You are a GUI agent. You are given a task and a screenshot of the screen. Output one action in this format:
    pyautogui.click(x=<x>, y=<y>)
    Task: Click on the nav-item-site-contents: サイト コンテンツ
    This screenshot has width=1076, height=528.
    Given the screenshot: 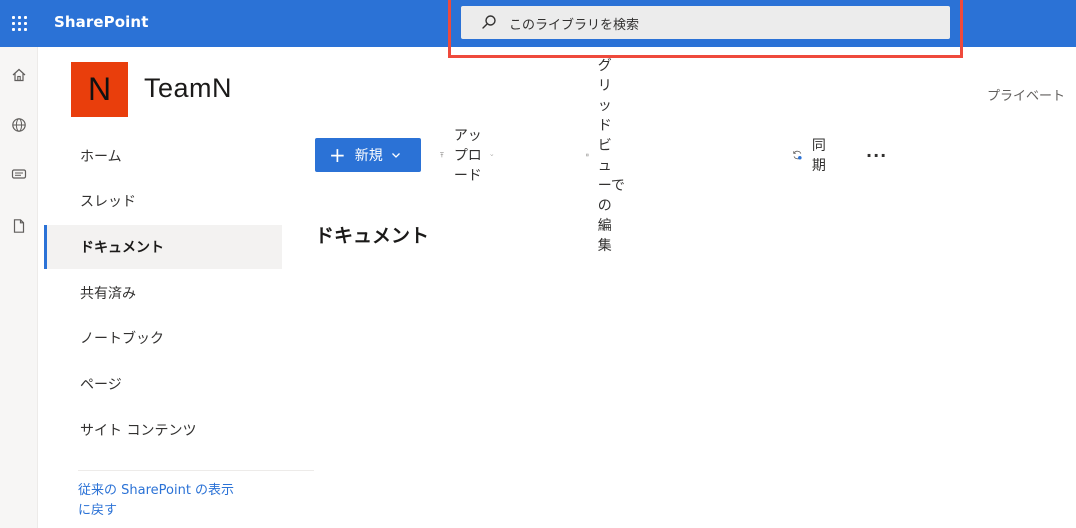 What is the action you would take?
    pyautogui.click(x=163, y=430)
    